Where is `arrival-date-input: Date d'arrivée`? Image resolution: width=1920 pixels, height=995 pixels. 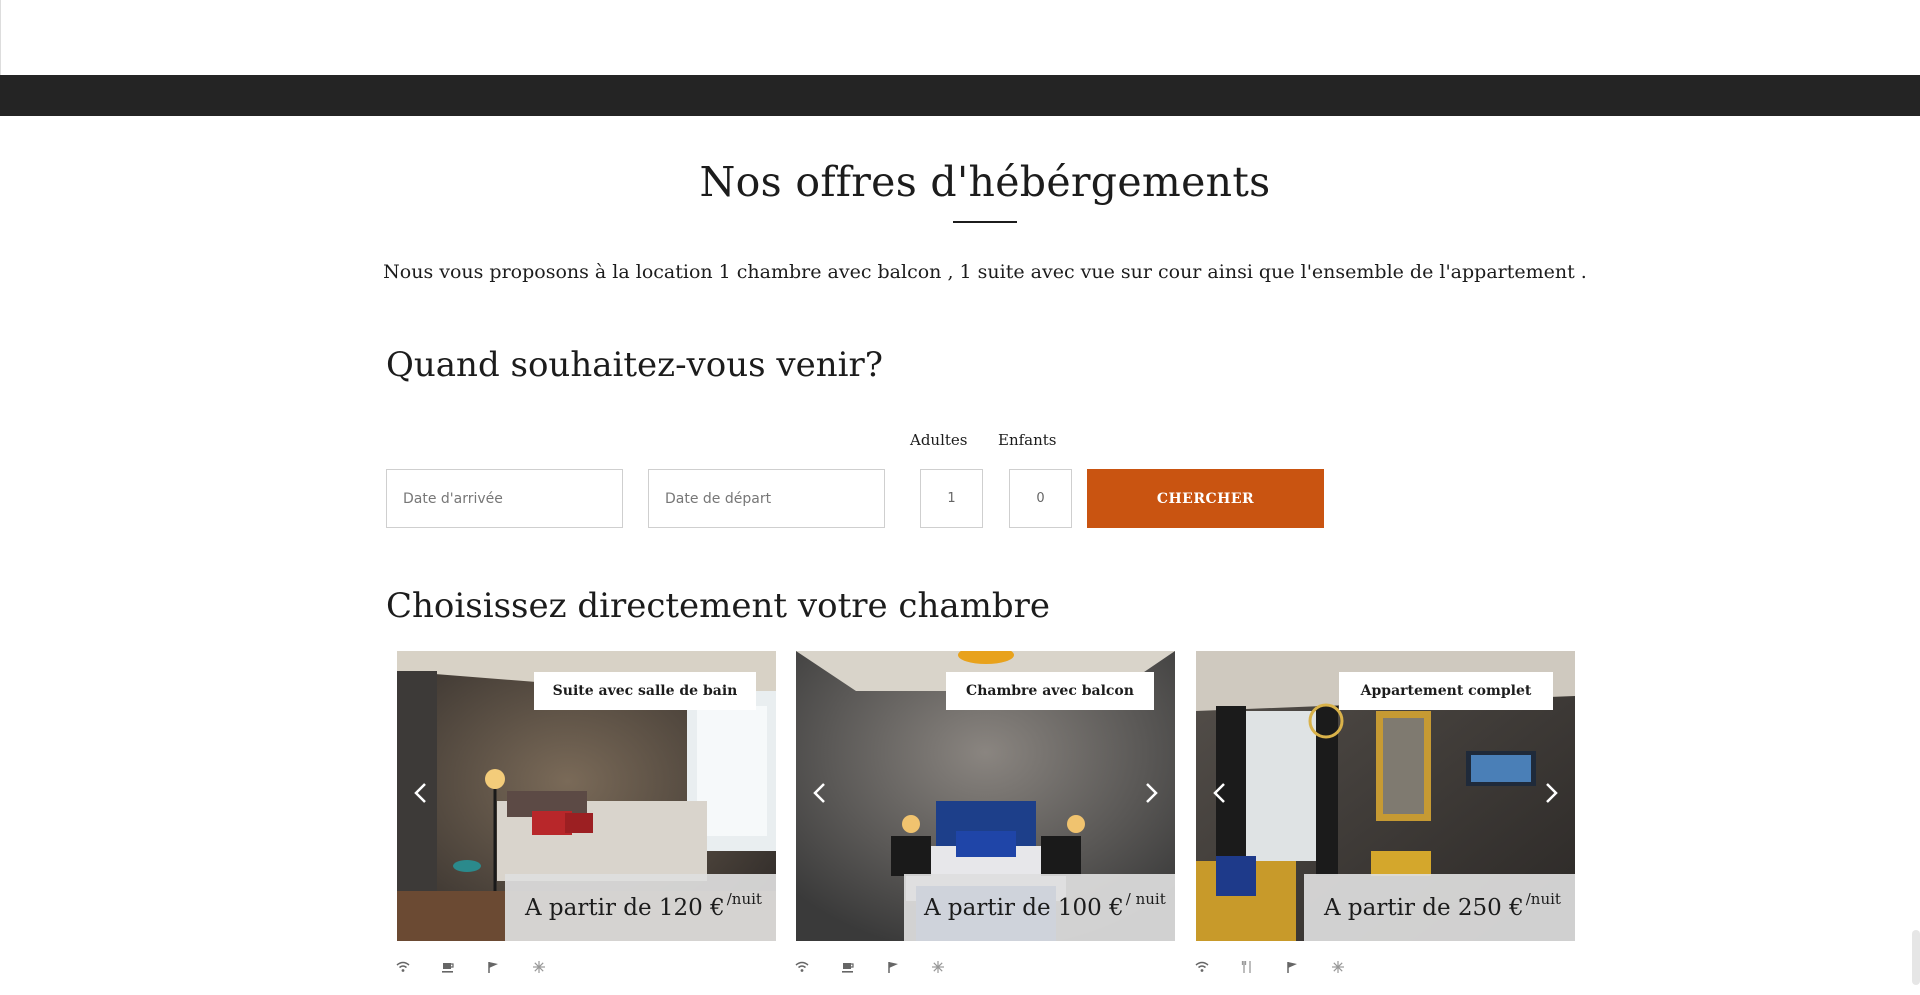
arrival-date-input: Date d'arrivée is located at coordinates (504, 498).